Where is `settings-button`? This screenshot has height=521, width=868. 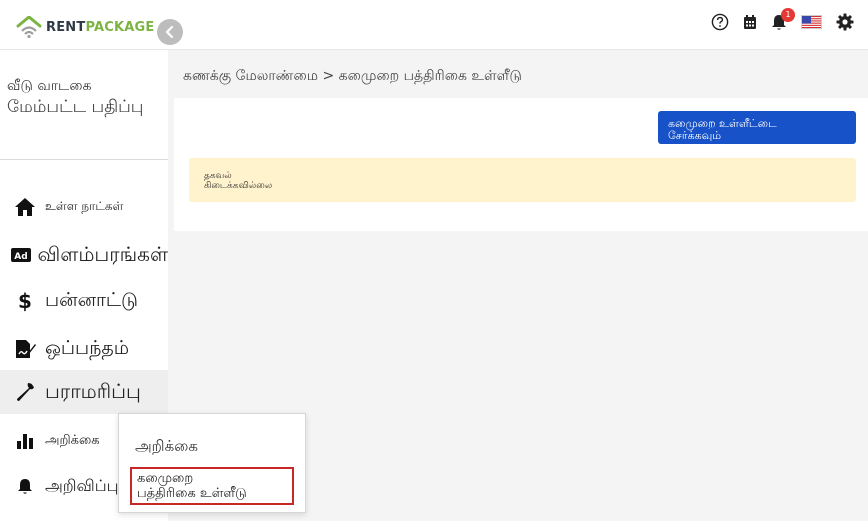 settings-button is located at coordinates (845, 22).